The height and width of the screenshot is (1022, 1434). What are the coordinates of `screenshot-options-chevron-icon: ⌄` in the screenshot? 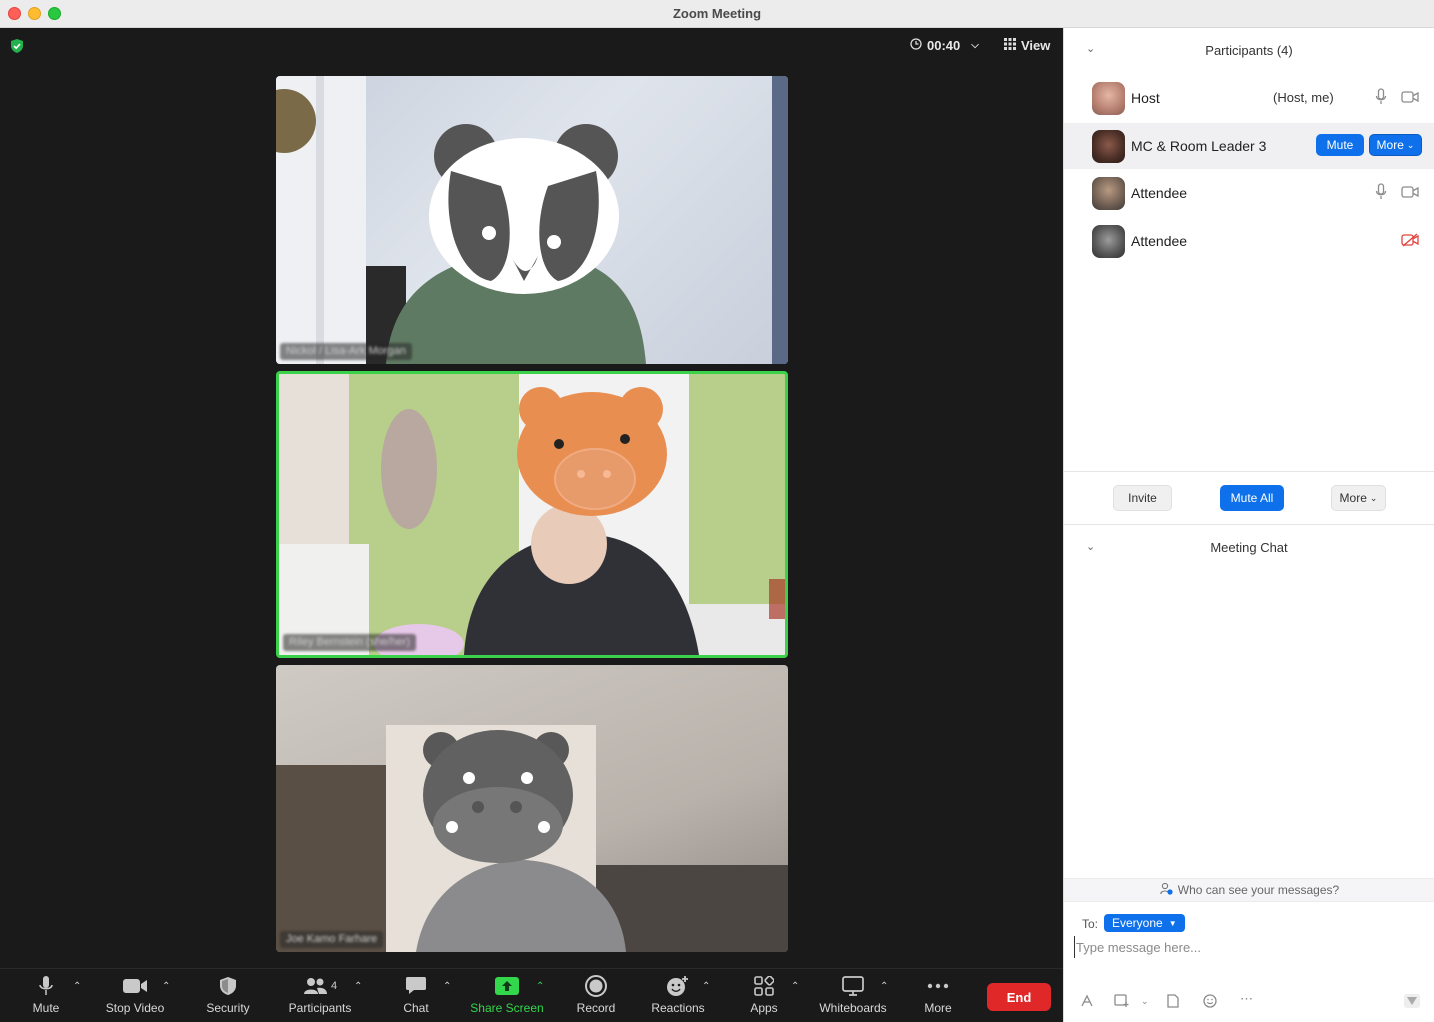 It's located at (1145, 1001).